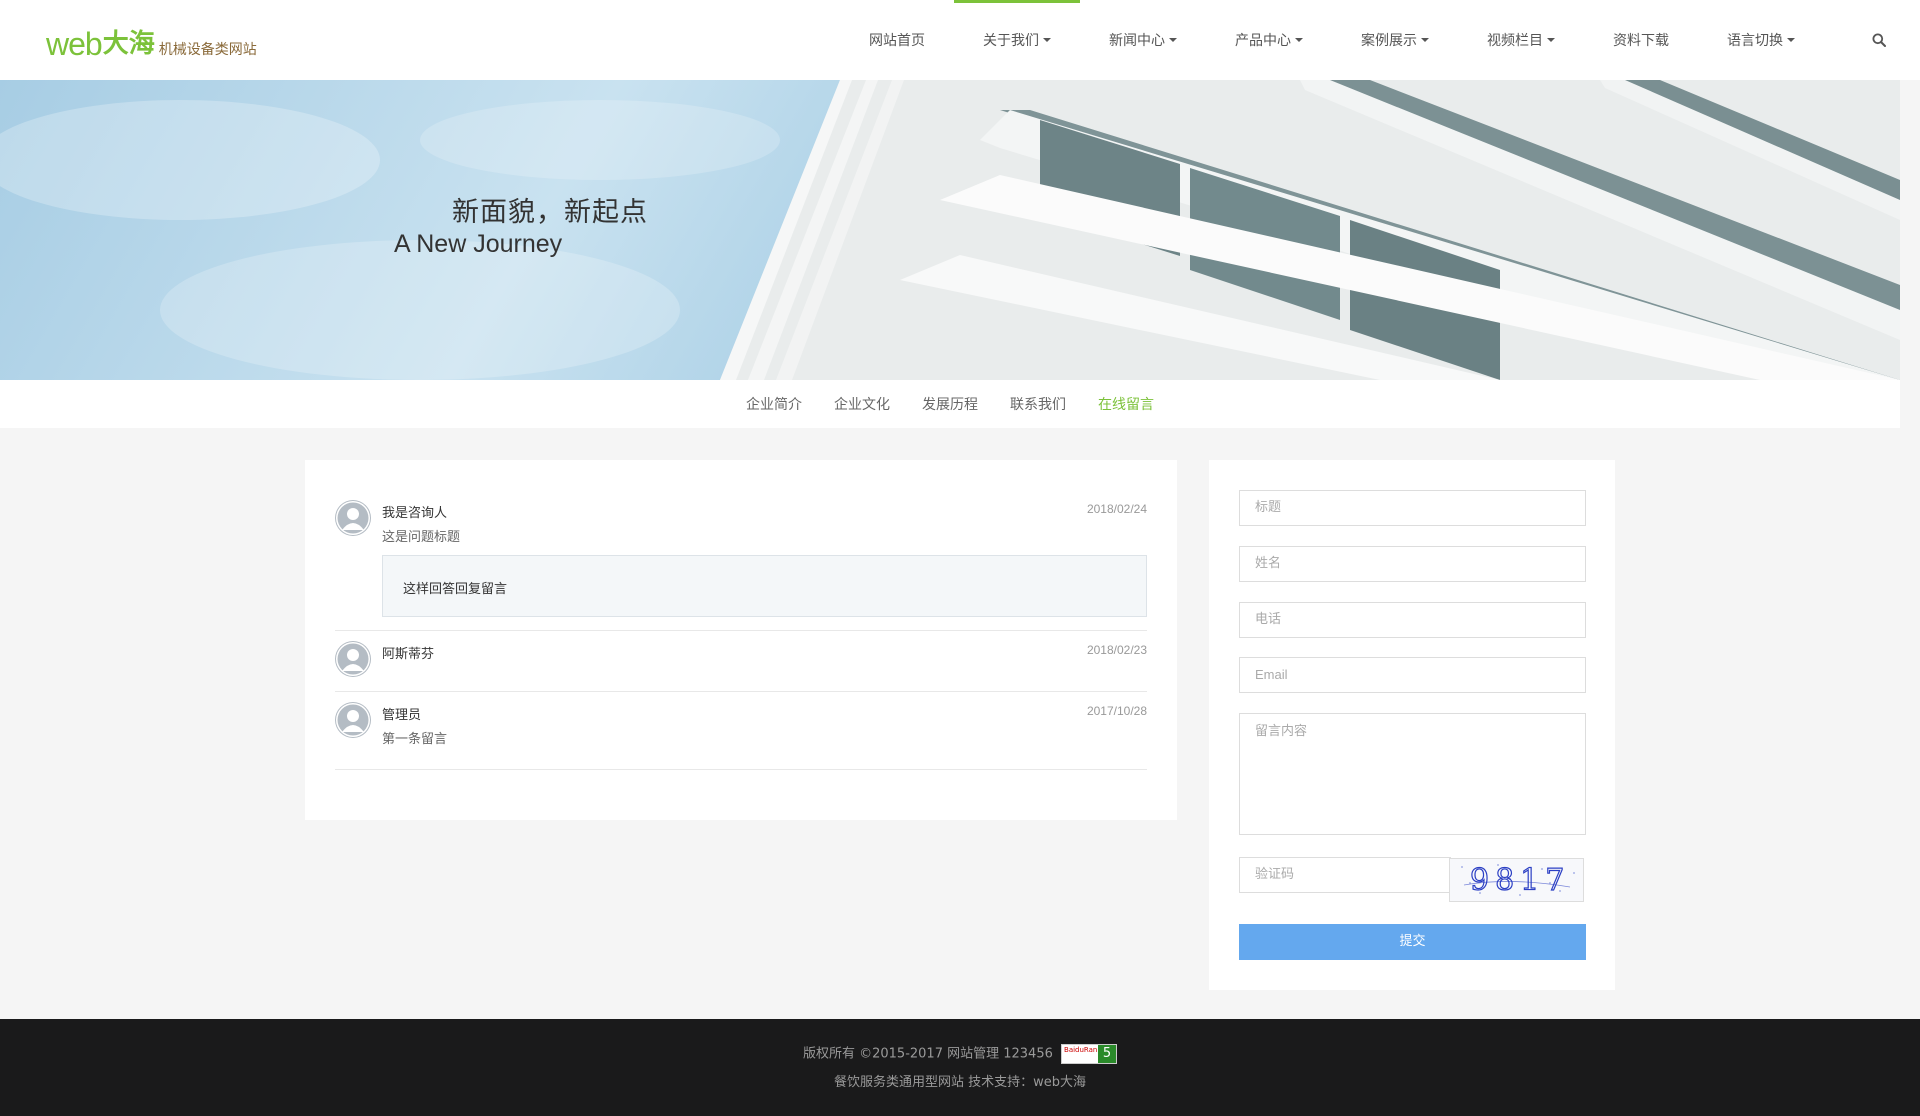 This screenshot has width=1920, height=1116. I want to click on email-input: Email, so click(1412, 675).